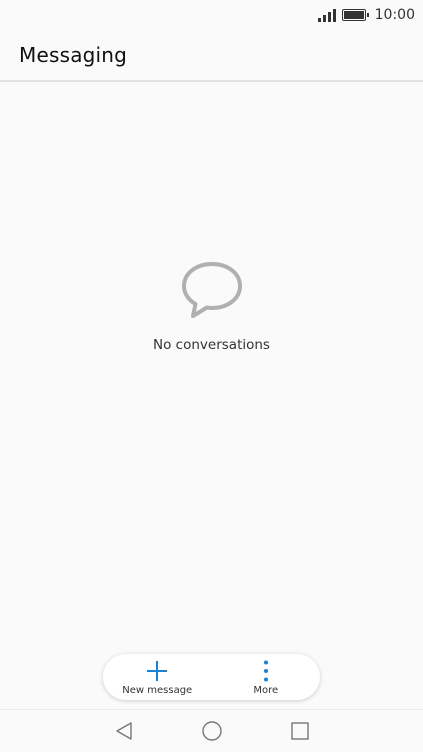 Image resolution: width=423 pixels, height=752 pixels. I want to click on app-header: Messaging, so click(211, 56).